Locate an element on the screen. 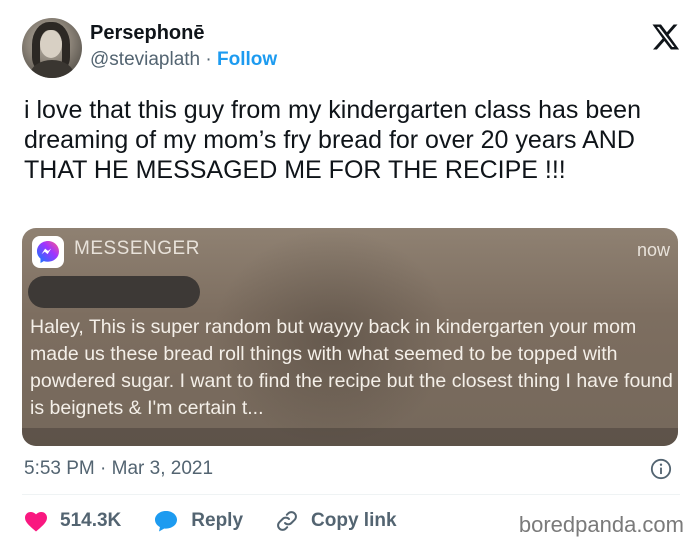 This screenshot has width=700, height=548. reply-button: Reply is located at coordinates (198, 521).